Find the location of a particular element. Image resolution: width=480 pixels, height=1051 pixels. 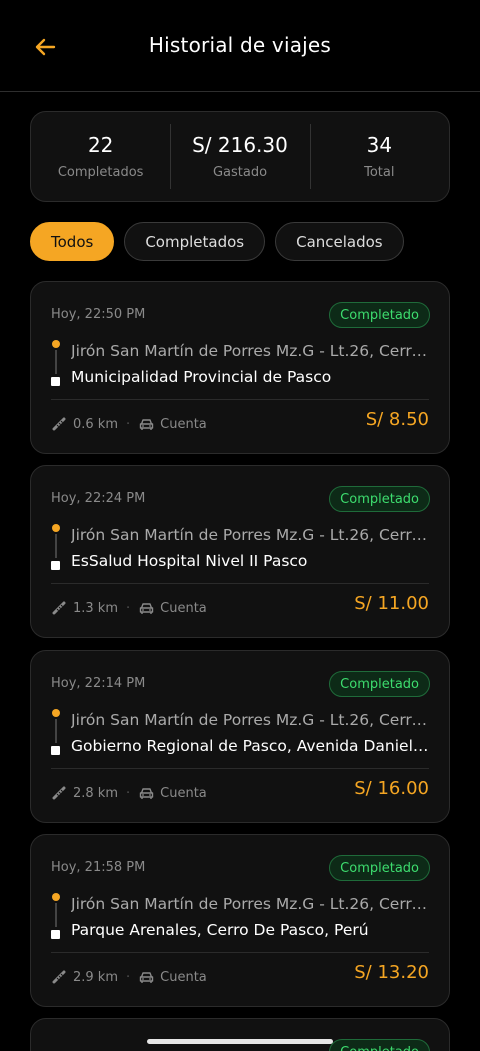

trip-distance: 1.3 km is located at coordinates (95, 608).